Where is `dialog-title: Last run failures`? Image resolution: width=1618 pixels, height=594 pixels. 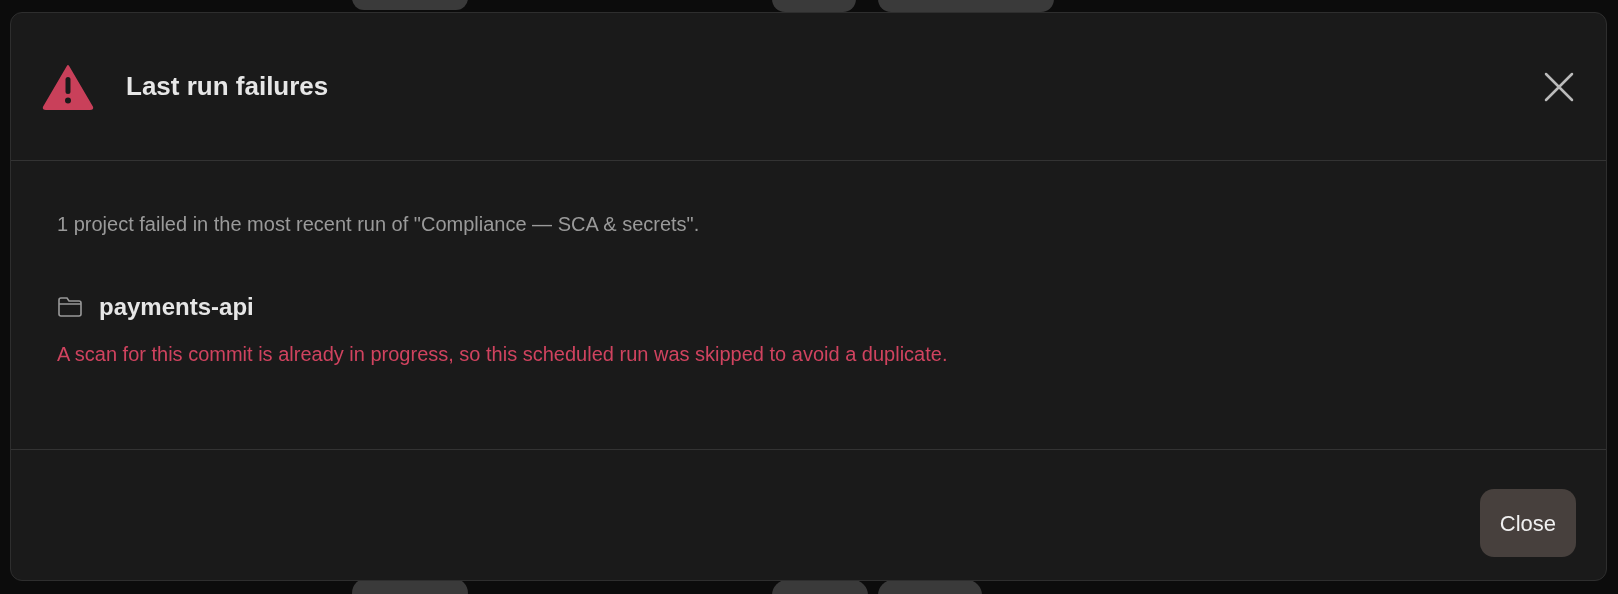 dialog-title: Last run failures is located at coordinates (227, 86).